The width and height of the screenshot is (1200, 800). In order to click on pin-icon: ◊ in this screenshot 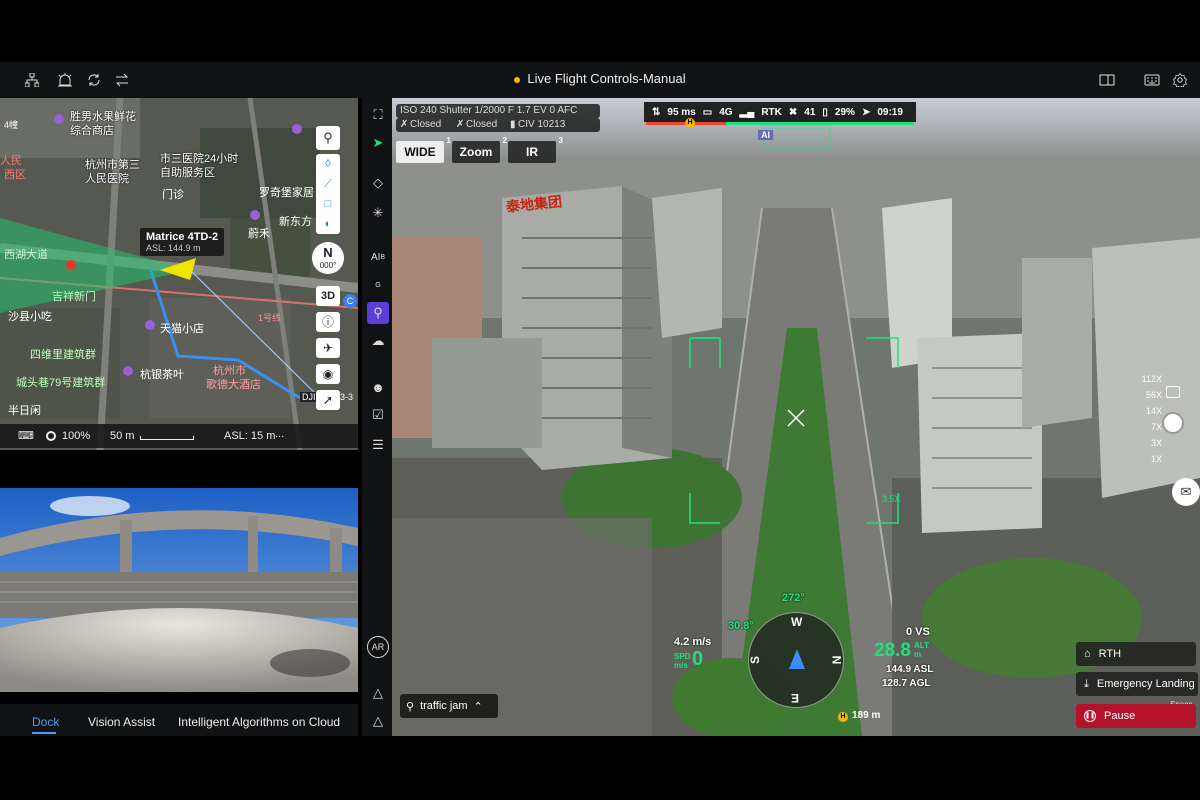, I will do `click(328, 164)`.